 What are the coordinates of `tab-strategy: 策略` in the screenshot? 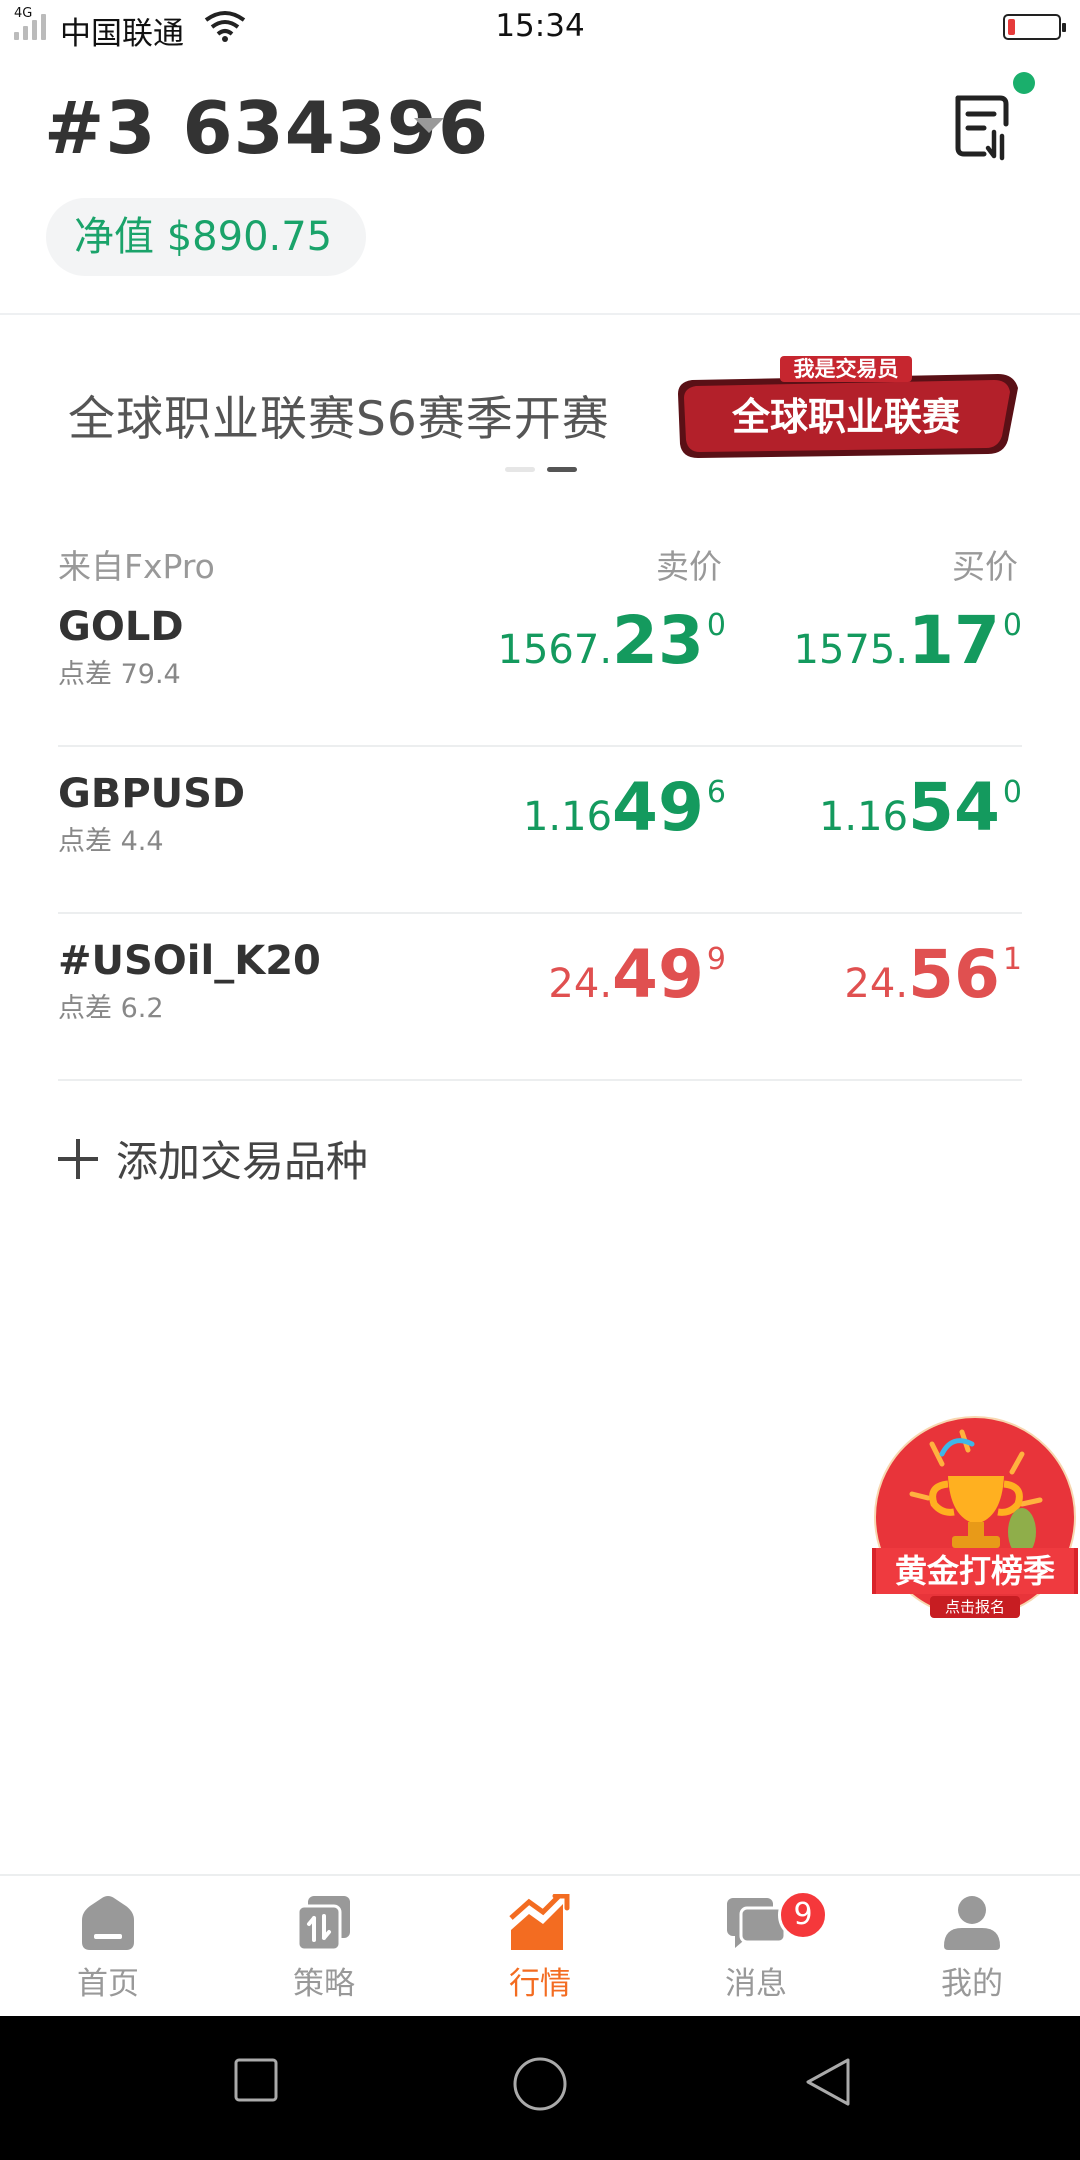 It's located at (324, 1948).